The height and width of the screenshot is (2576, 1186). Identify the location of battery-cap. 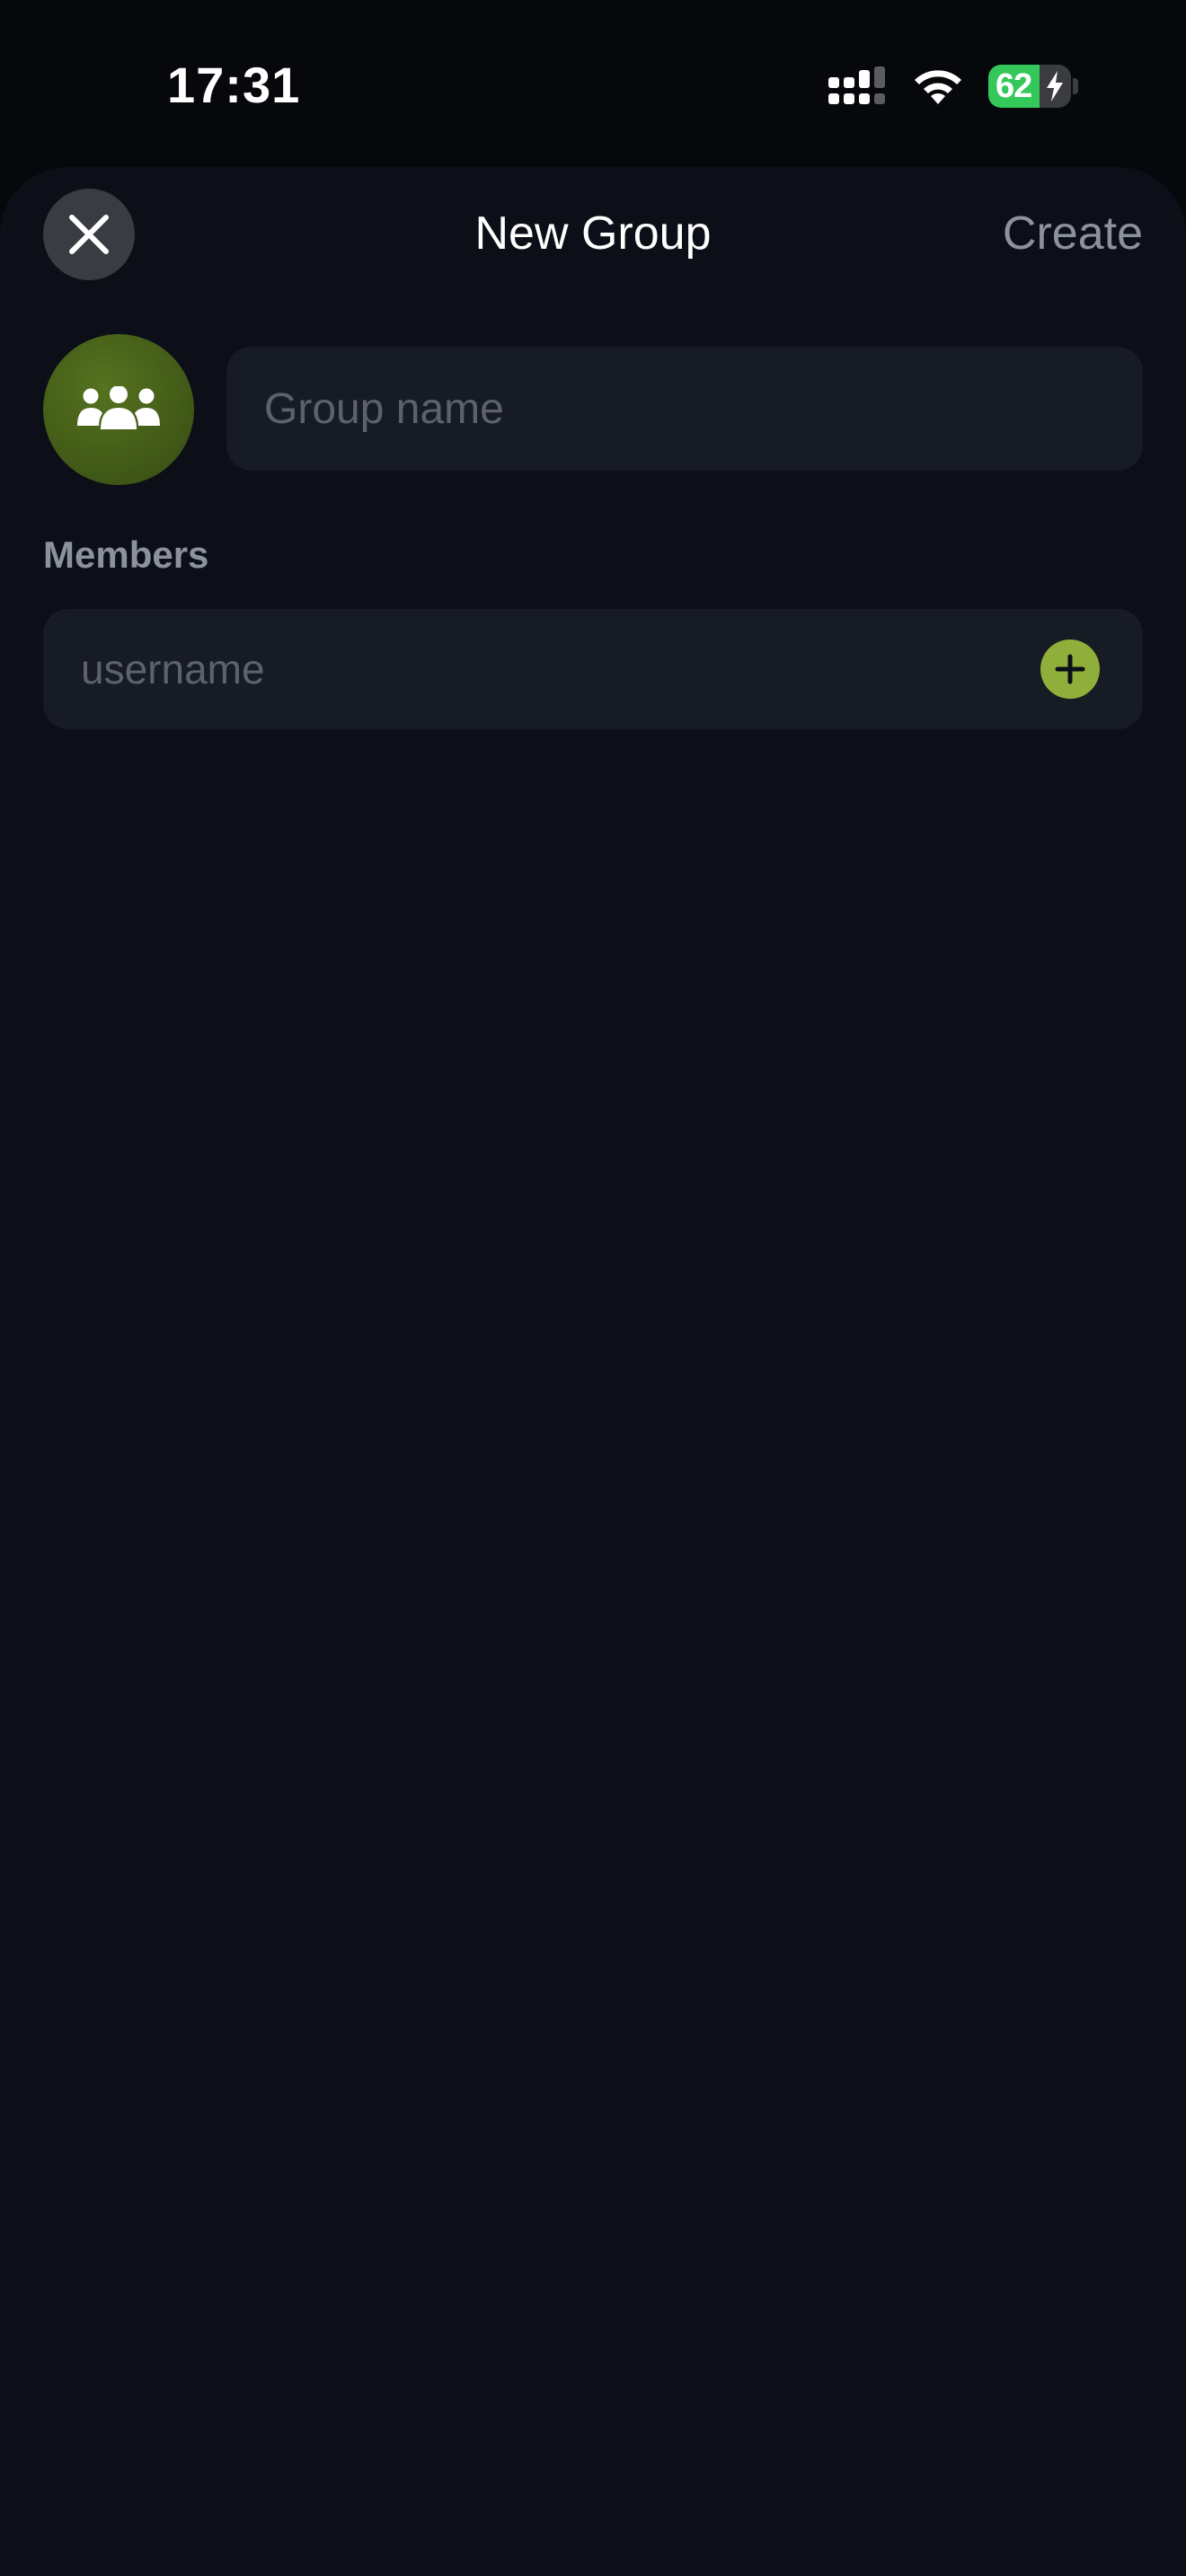
(1075, 86).